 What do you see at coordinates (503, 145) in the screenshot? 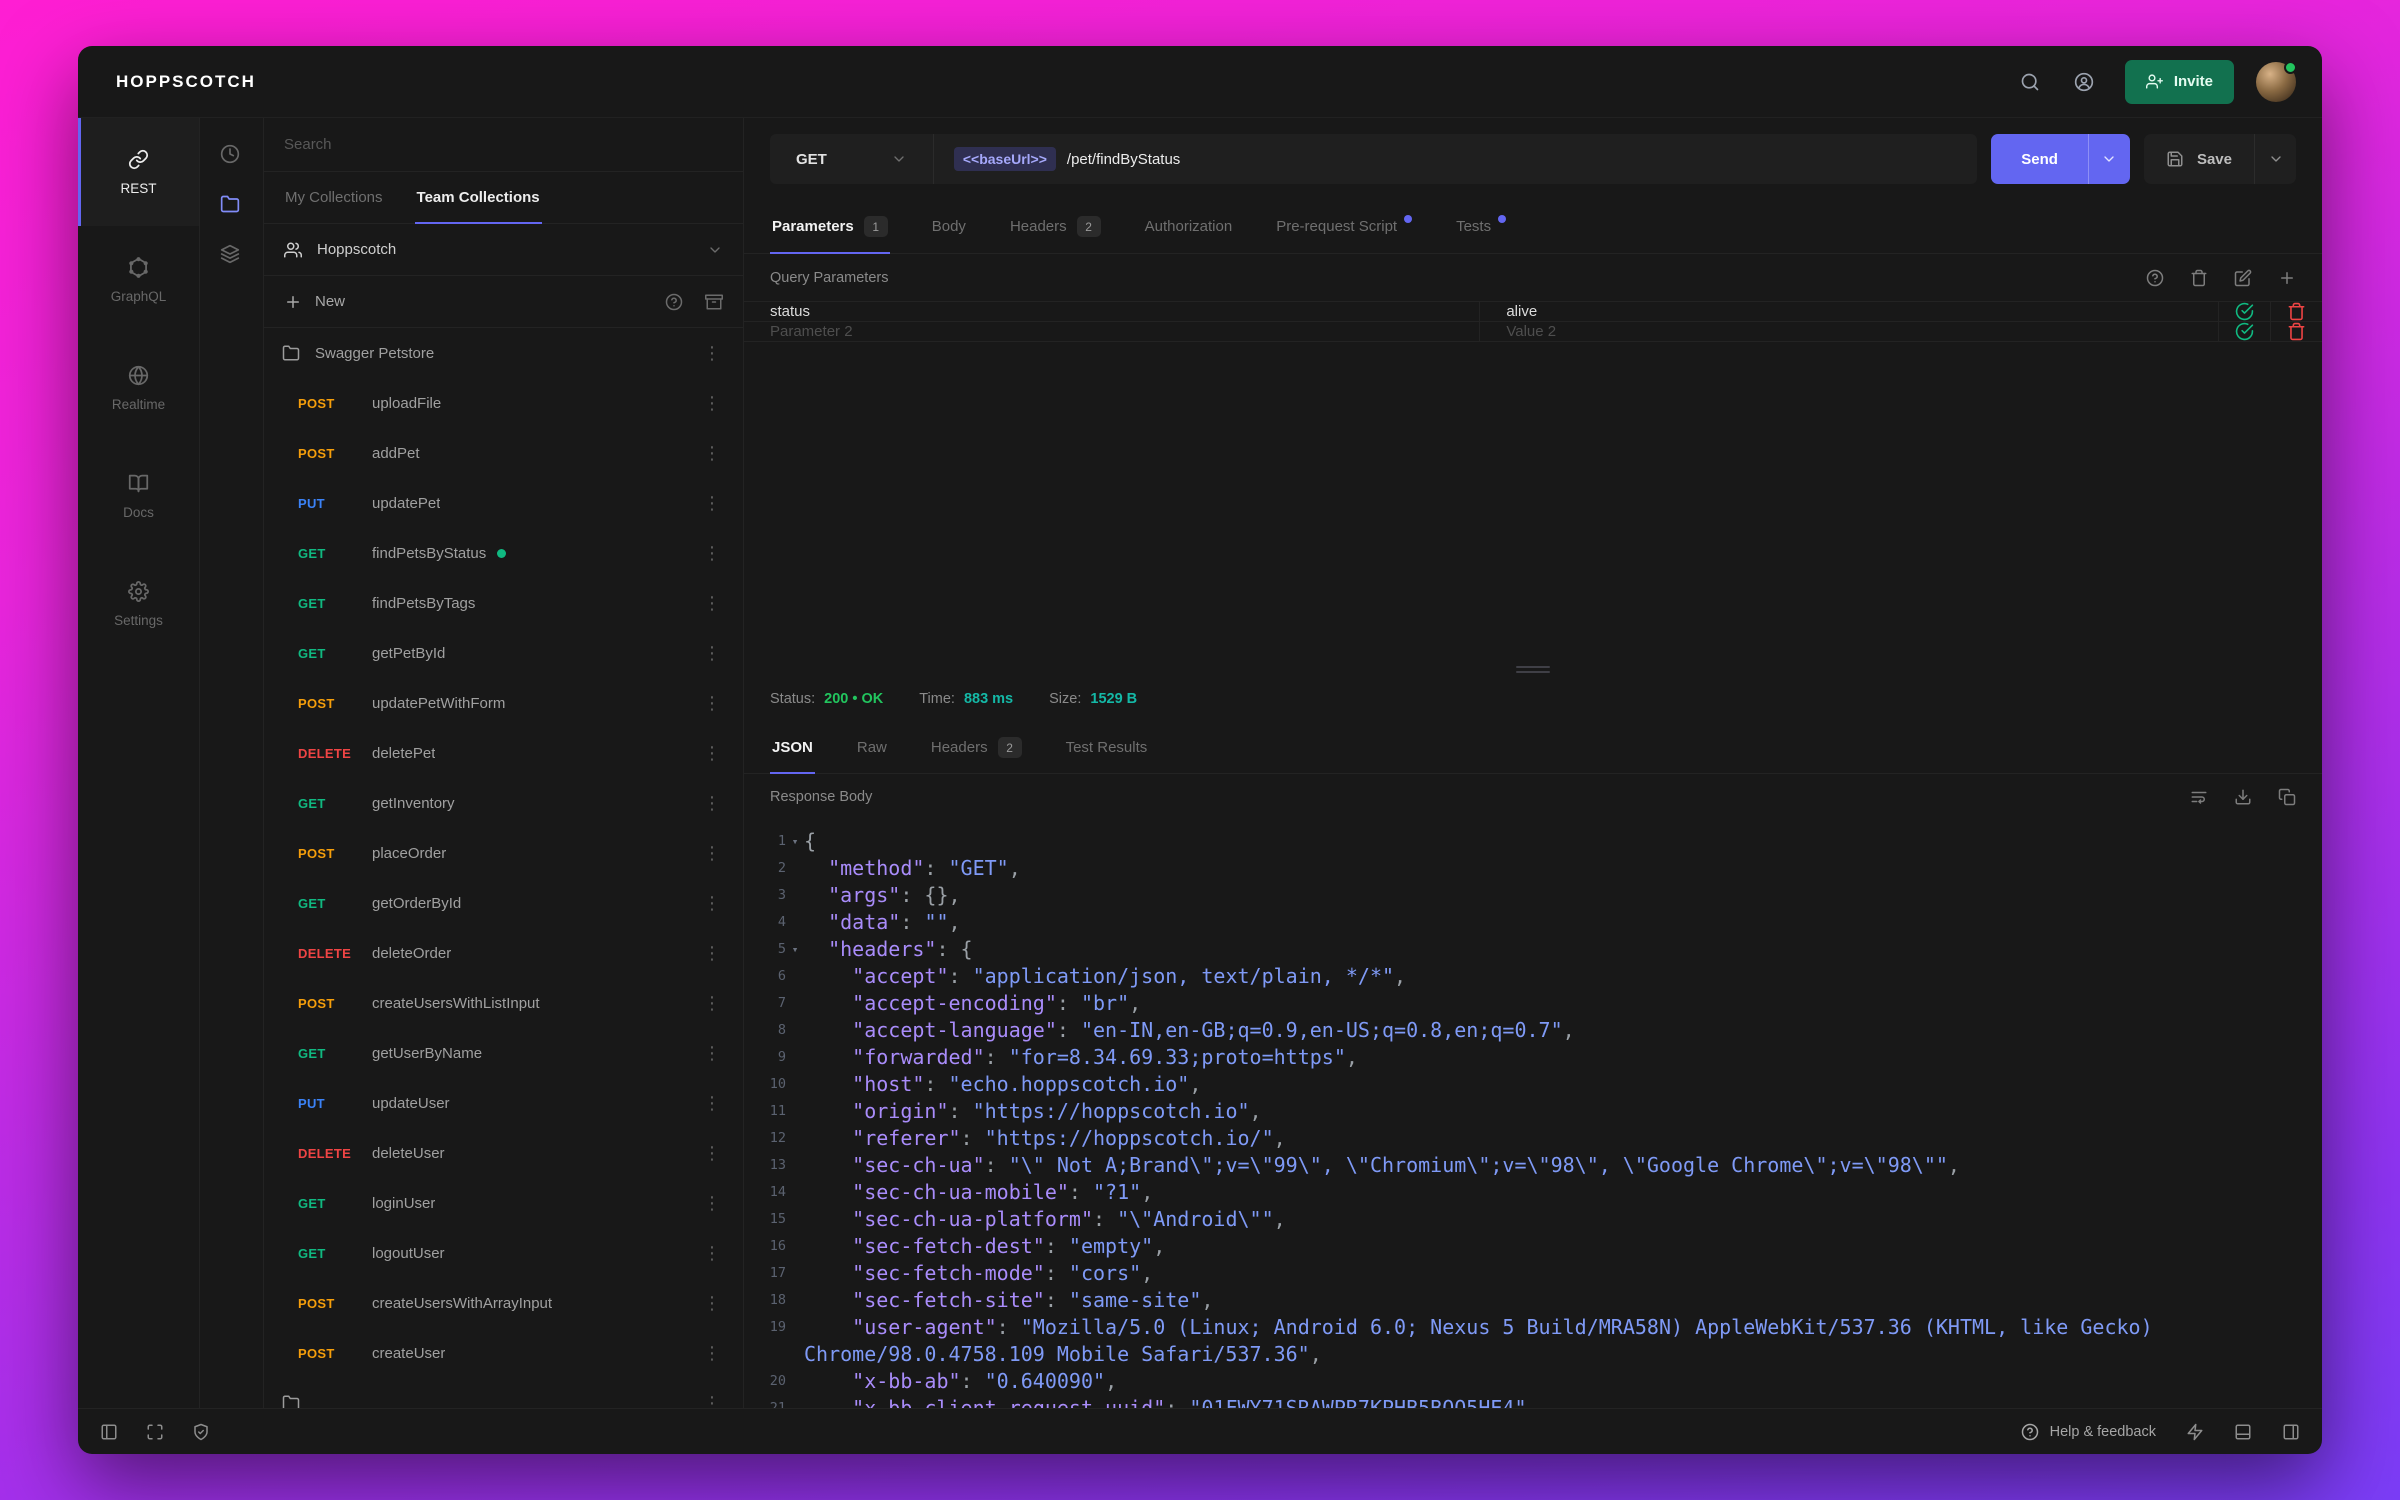
I see `collections-search-input: Search` at bounding box center [503, 145].